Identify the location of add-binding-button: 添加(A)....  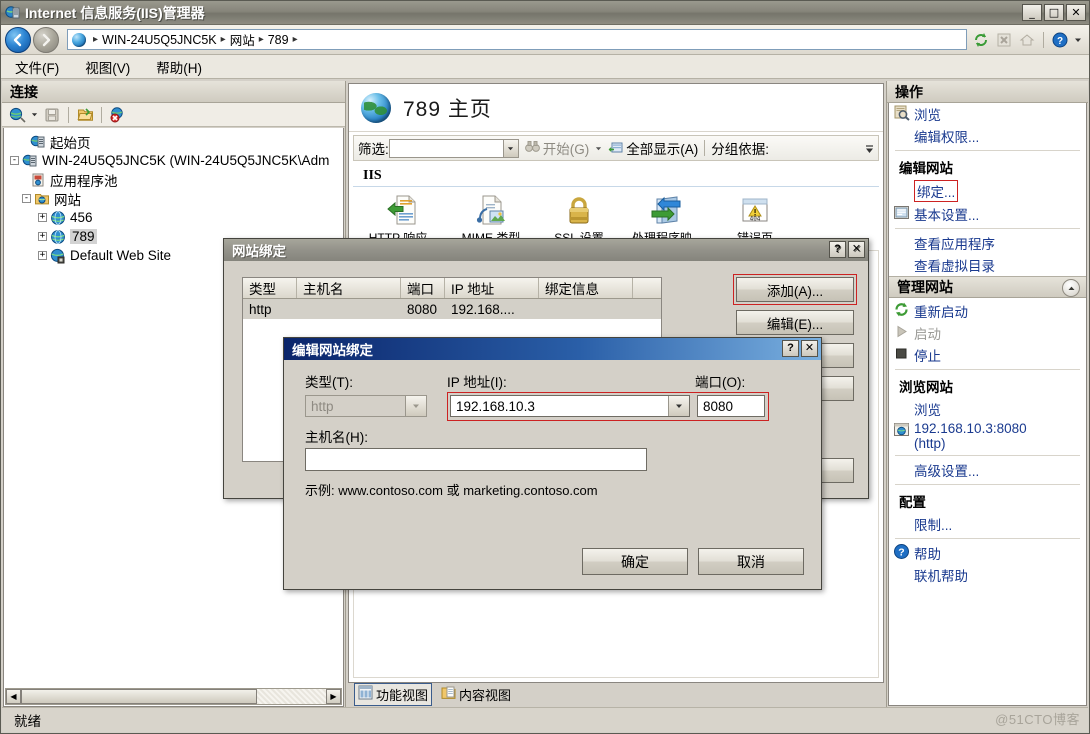
(795, 289).